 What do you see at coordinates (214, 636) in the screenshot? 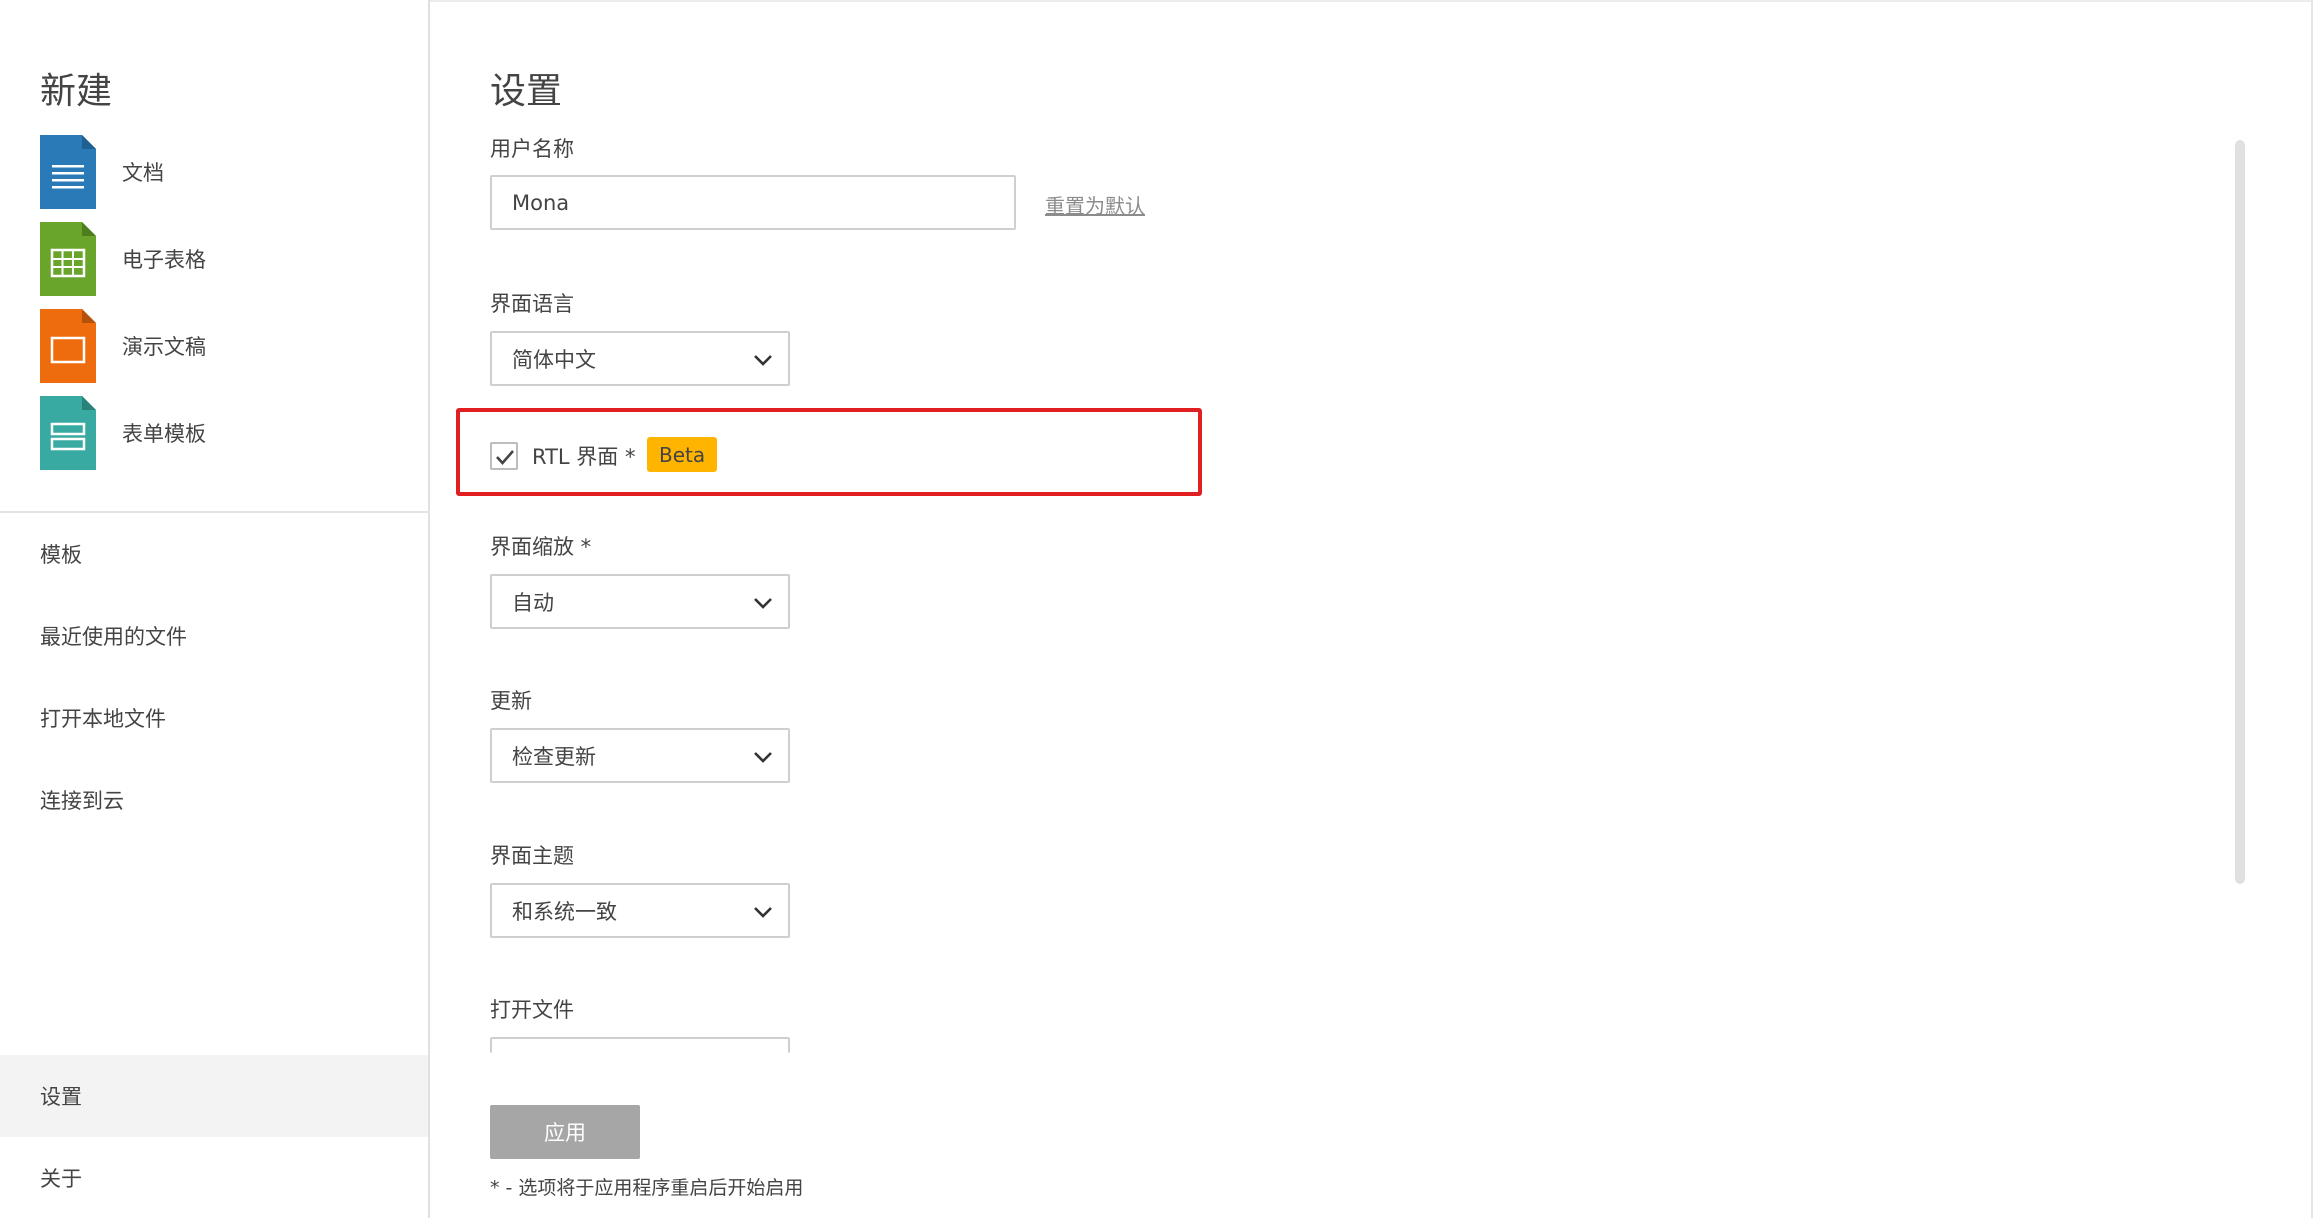
I see `sidebar-item-recent-files: 最近使用的文件` at bounding box center [214, 636].